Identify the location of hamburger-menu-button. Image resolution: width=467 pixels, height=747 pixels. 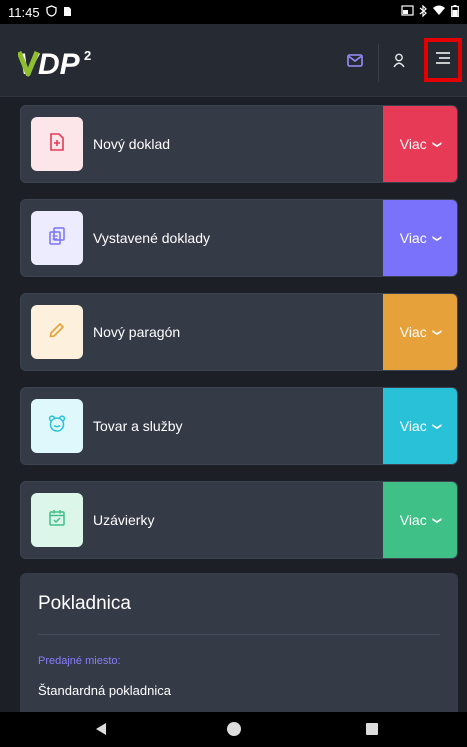
(443, 60).